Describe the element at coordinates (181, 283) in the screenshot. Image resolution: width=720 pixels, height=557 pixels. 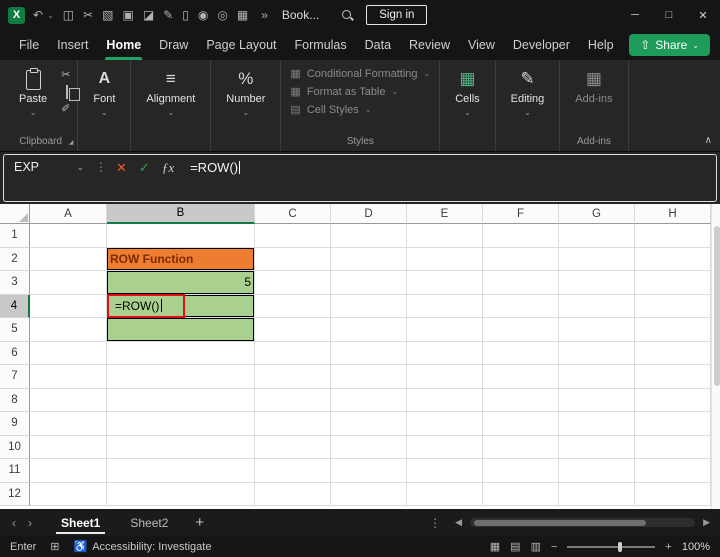
I see `cell-B3: 5` at that location.